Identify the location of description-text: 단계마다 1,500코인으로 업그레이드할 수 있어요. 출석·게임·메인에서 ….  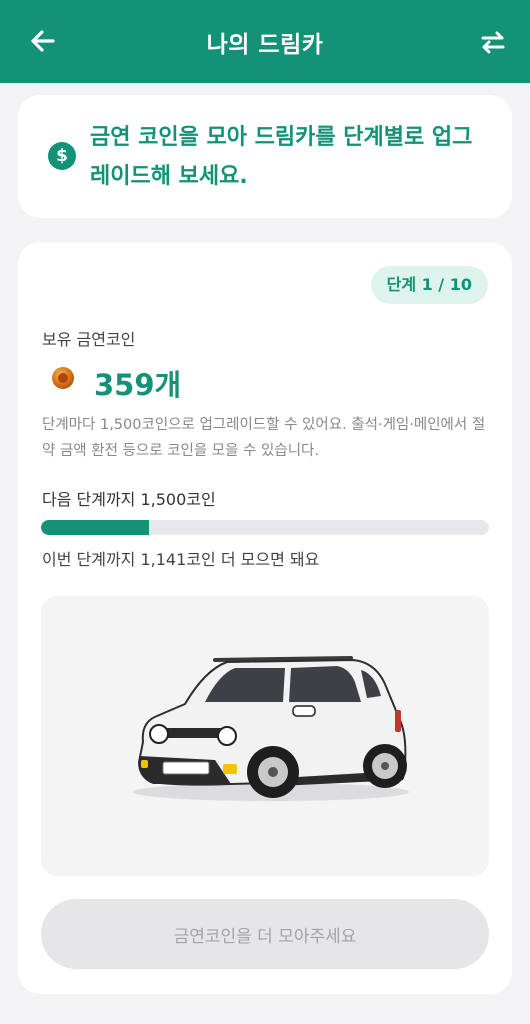
(264, 438).